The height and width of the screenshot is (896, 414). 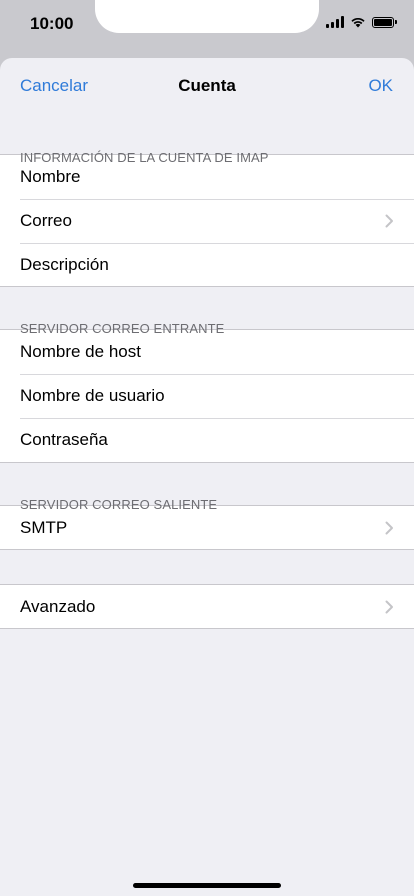 What do you see at coordinates (207, 264) in the screenshot?
I see `row-descripcion: Descripción` at bounding box center [207, 264].